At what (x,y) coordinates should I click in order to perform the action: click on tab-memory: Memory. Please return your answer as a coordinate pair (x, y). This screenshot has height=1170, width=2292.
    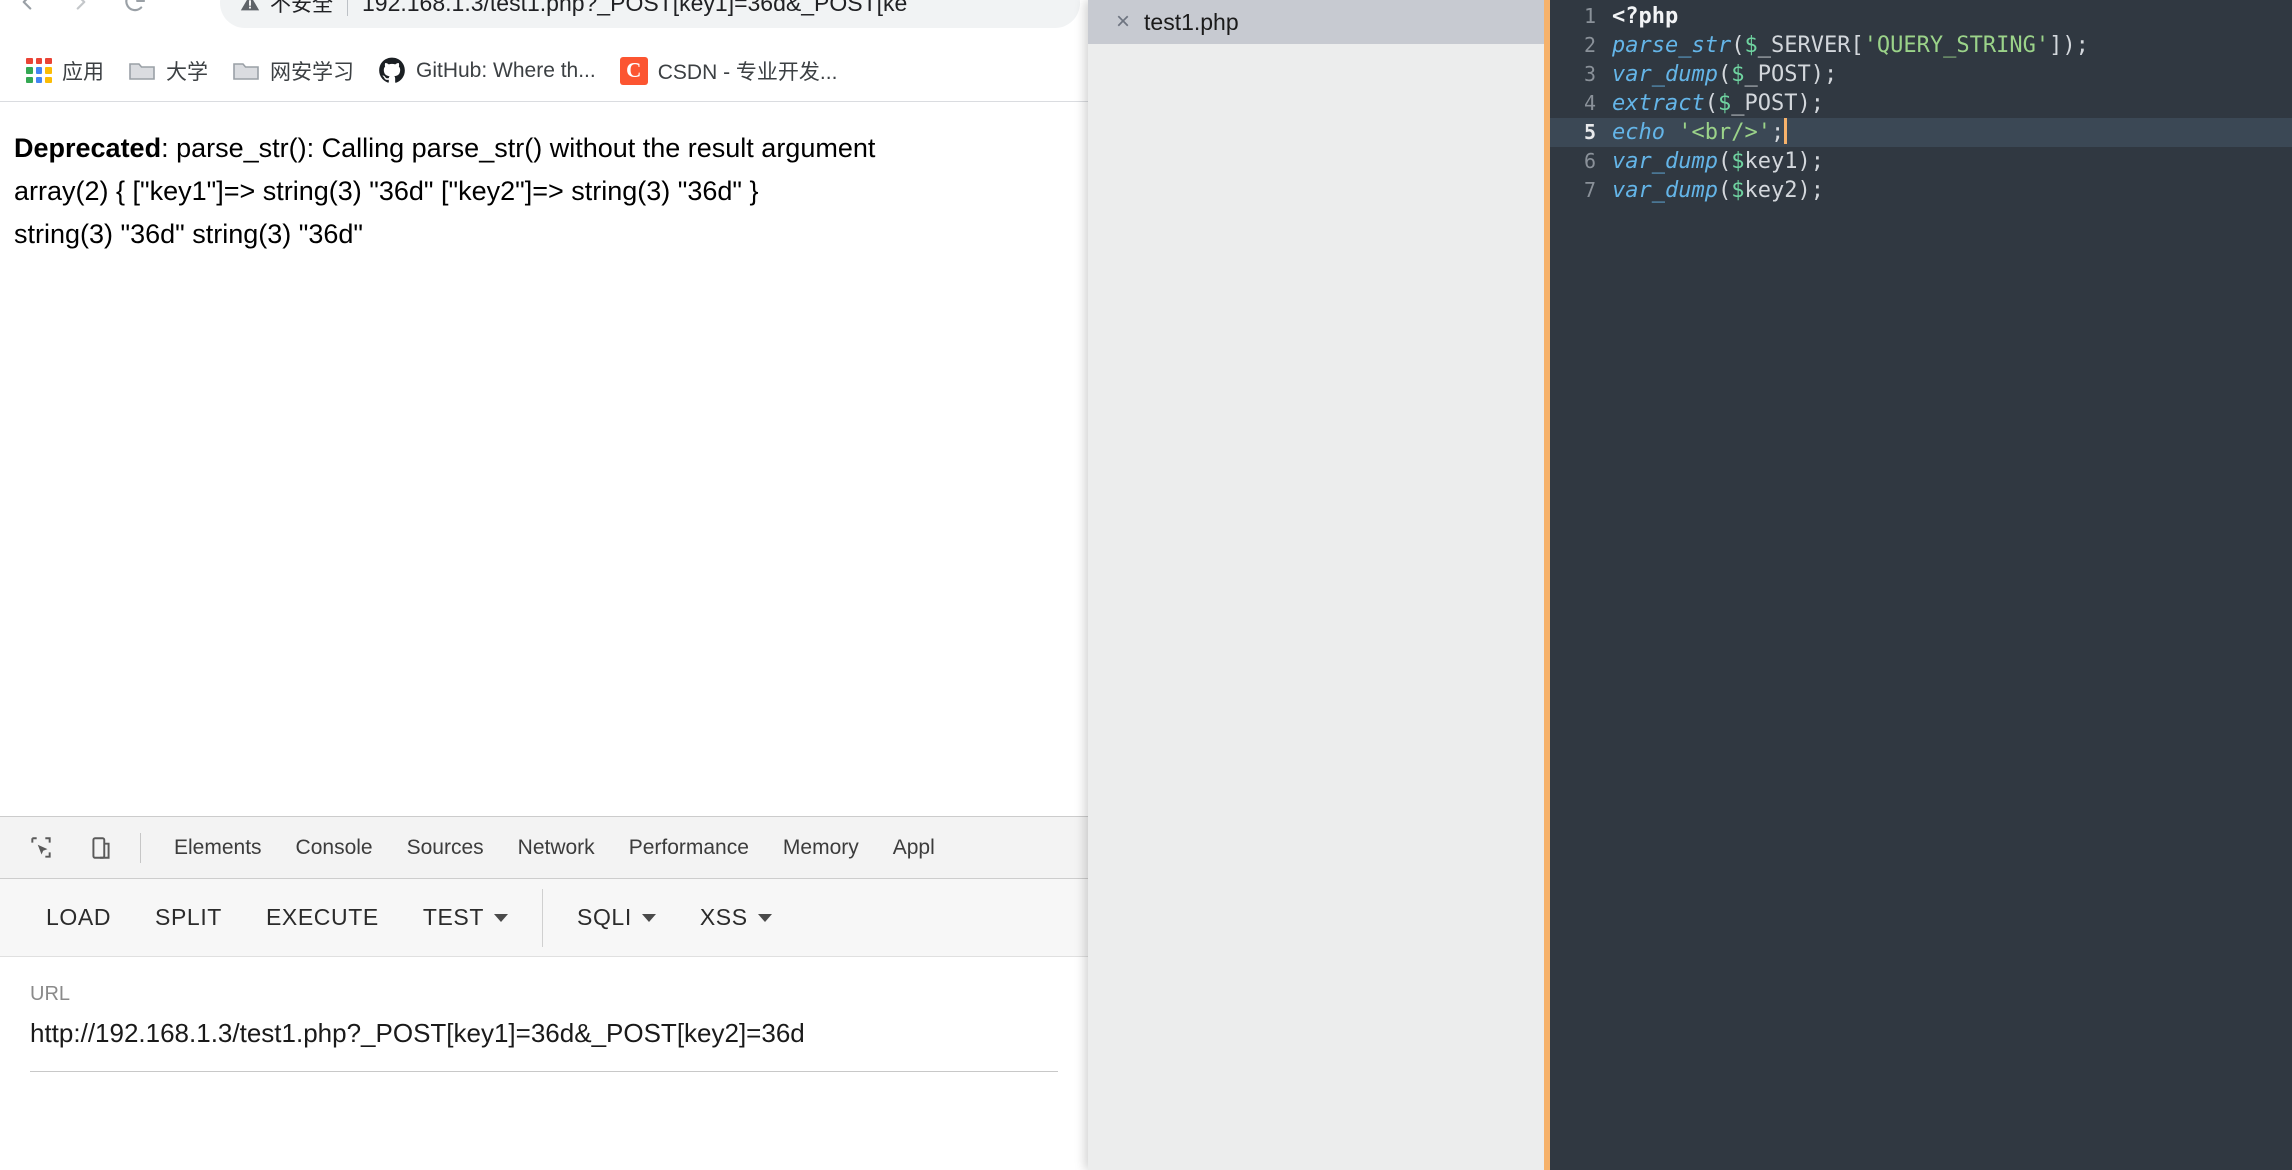
    Looking at the image, I should click on (821, 848).